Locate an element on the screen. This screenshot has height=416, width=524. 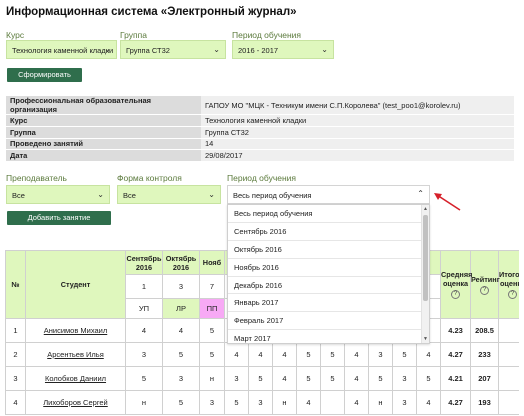
control-form-select-value: Все is located at coordinates (129, 195).